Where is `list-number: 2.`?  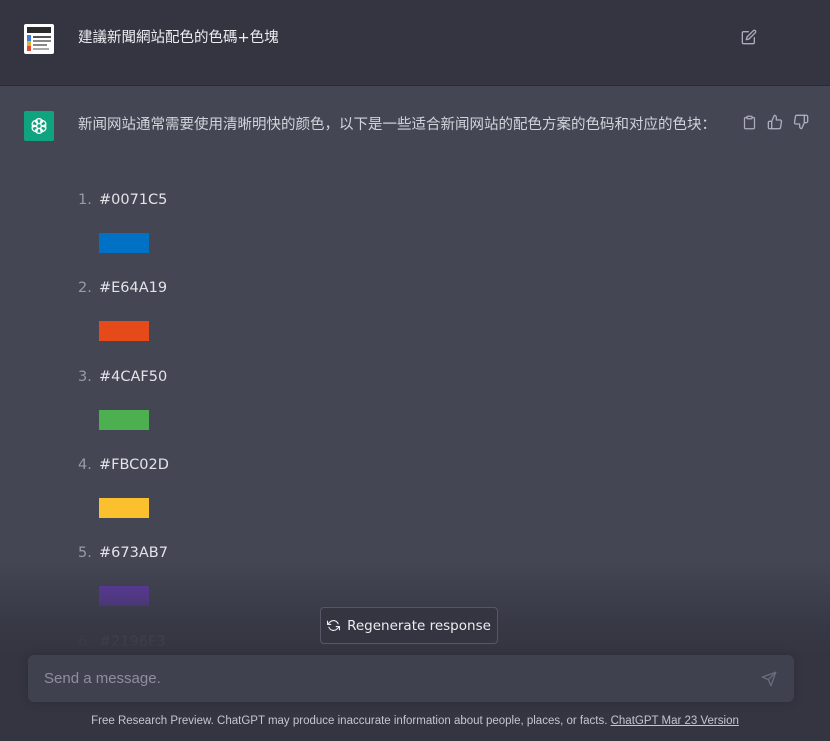
list-number: 2. is located at coordinates (85, 288).